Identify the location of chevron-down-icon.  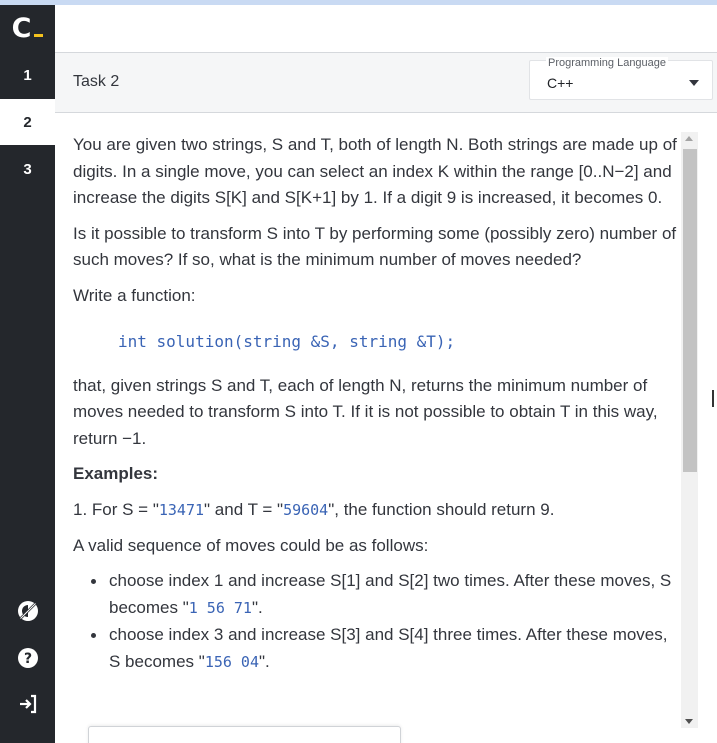
(694, 83).